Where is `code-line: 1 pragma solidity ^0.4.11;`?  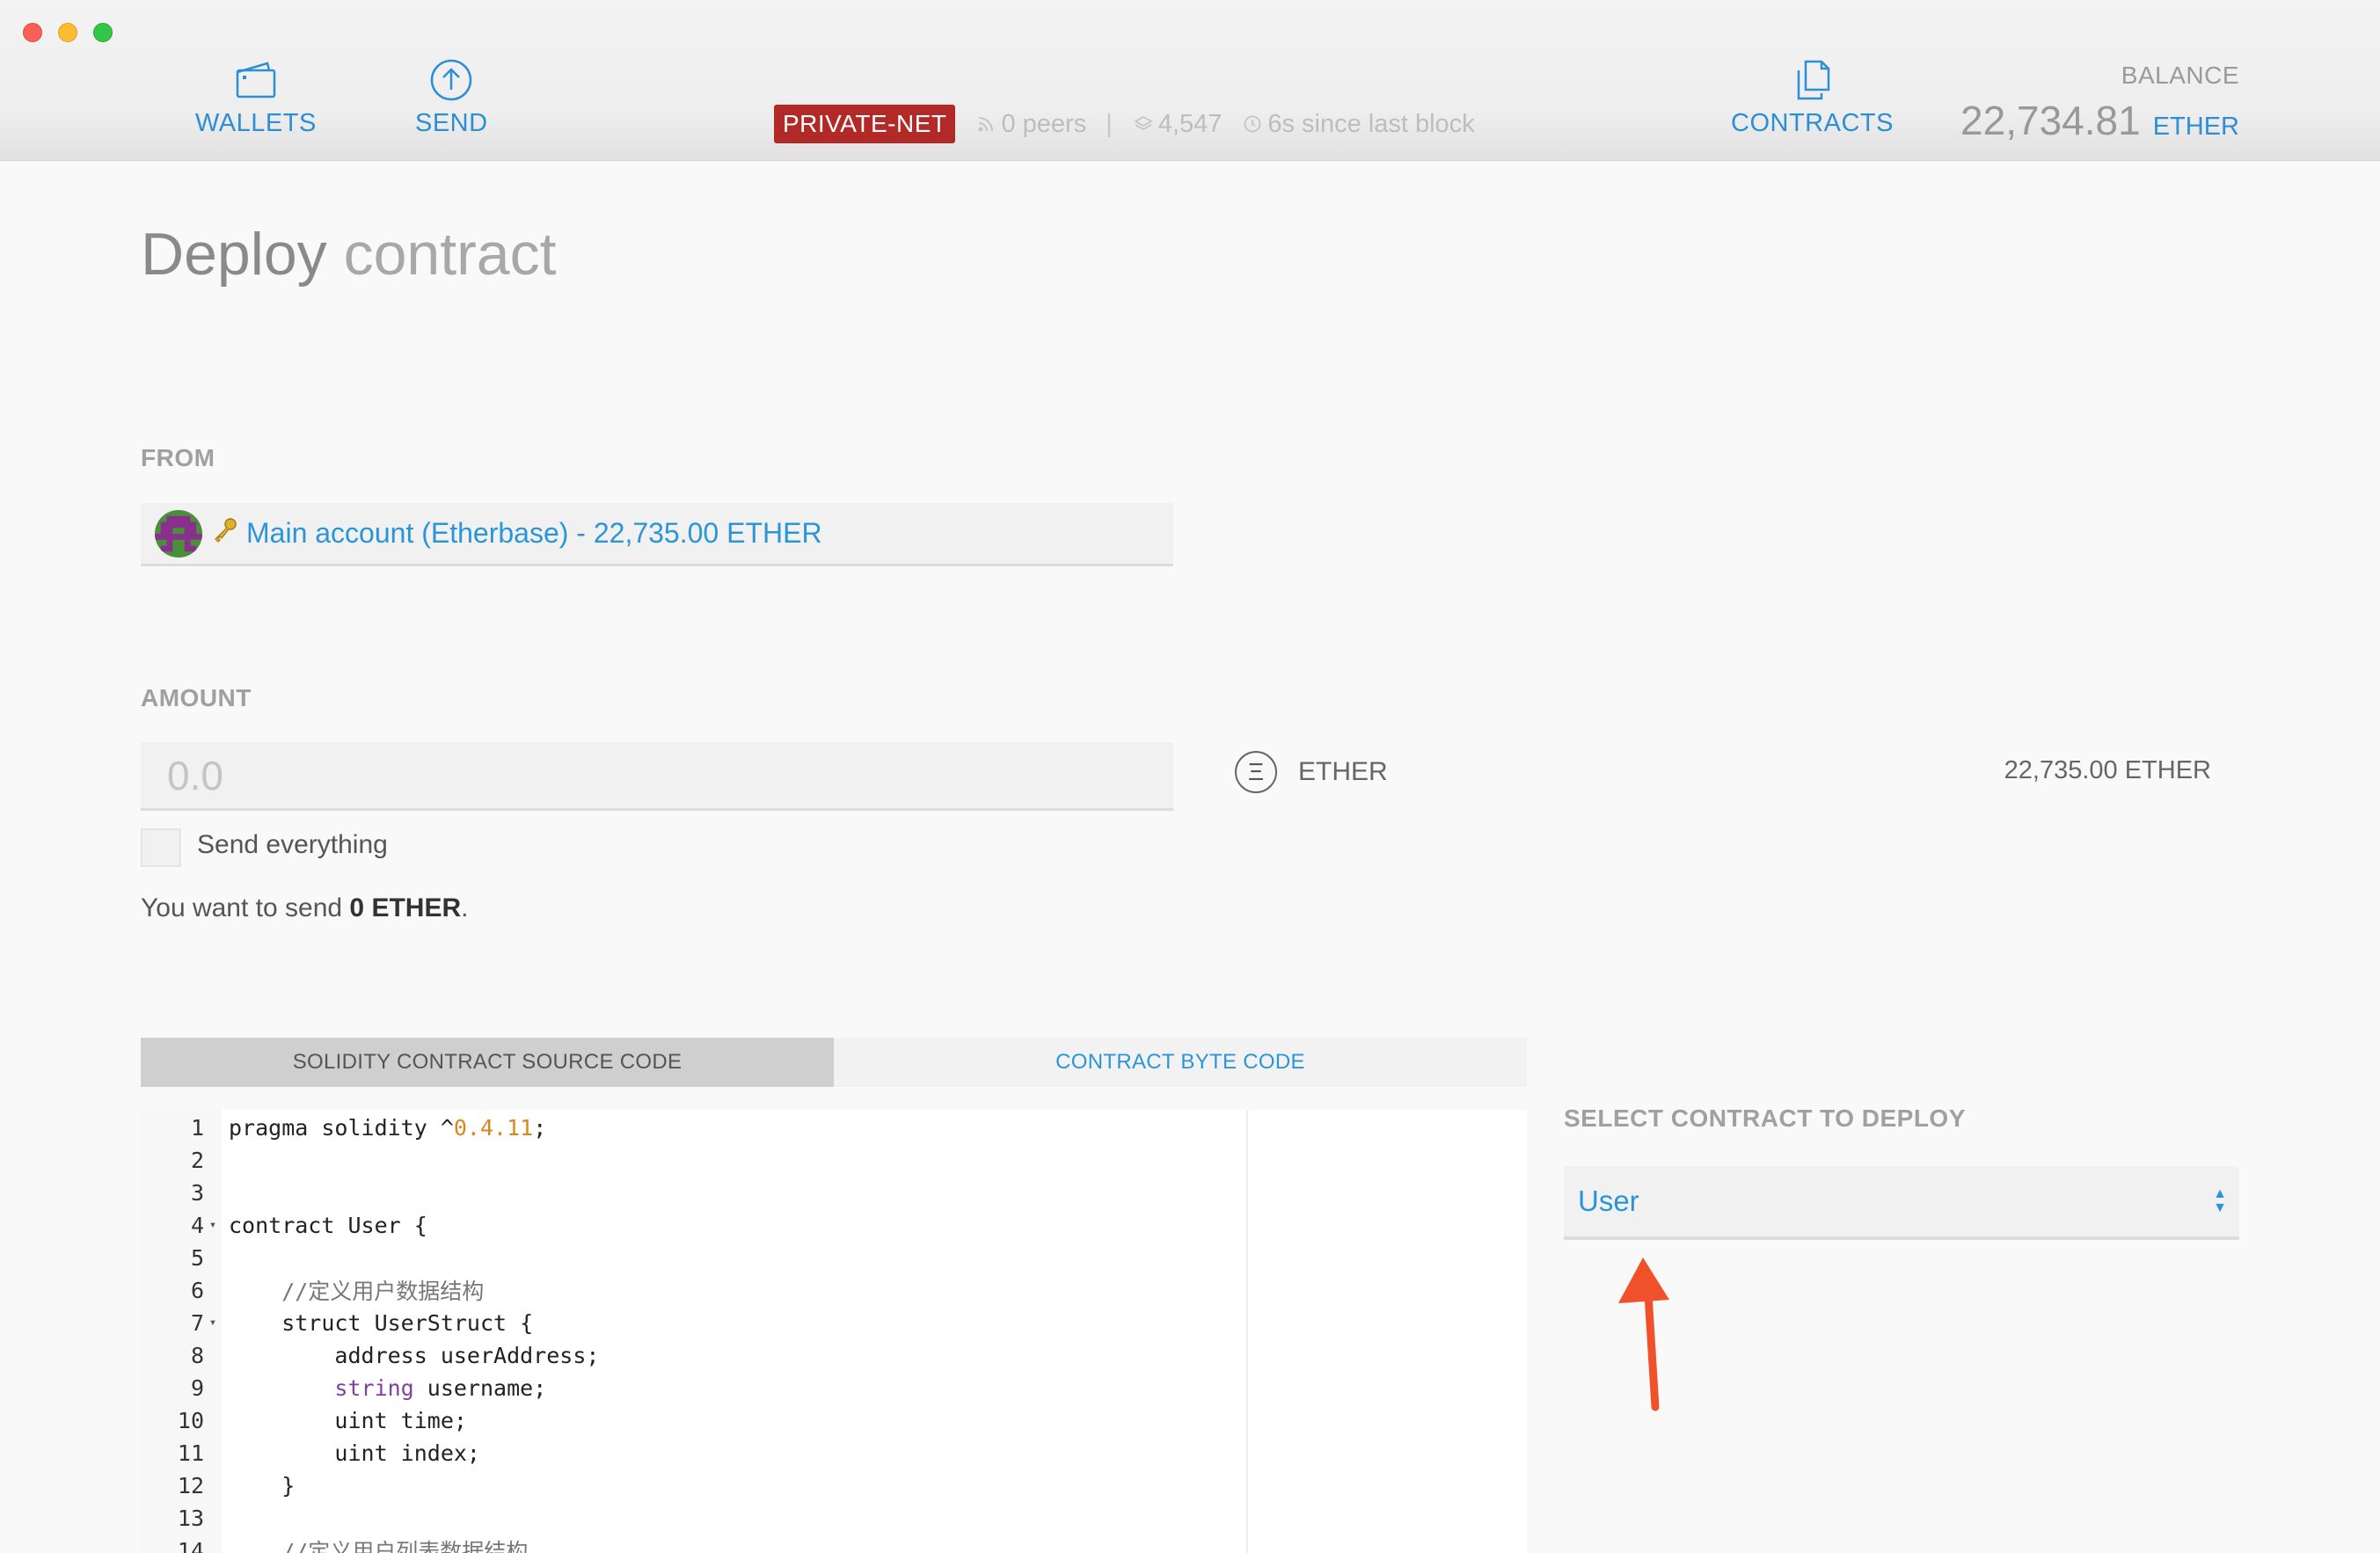
code-line: 1 pragma solidity ^0.4.11; is located at coordinates (343, 1127).